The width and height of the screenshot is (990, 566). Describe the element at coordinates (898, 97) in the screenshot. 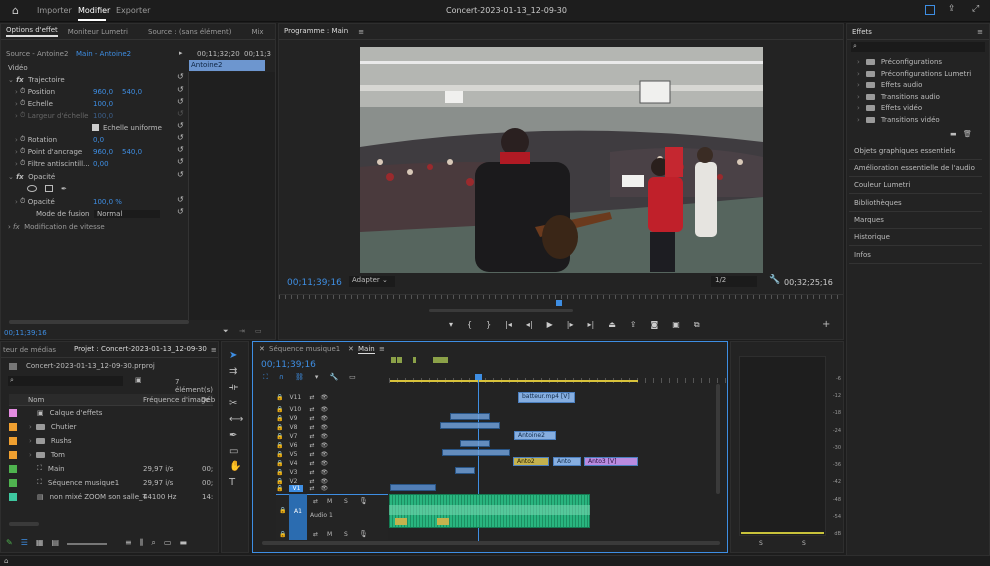

I see `effects-item: › Transitions audio` at that location.